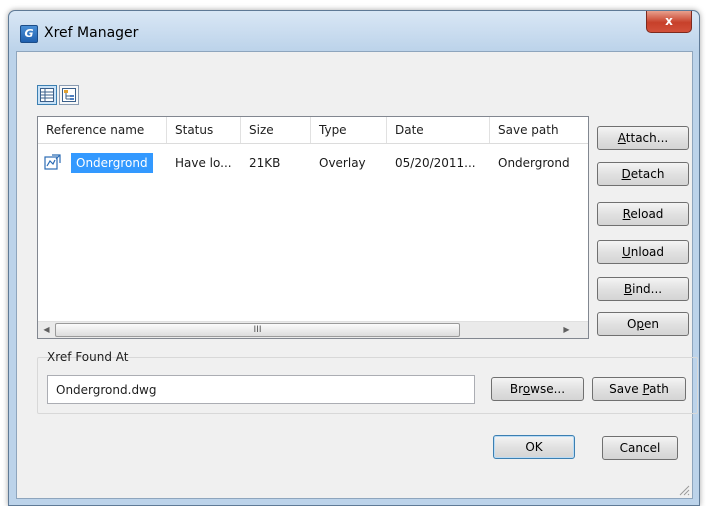 This screenshot has width=706, height=506. I want to click on reload-button: Reload, so click(643, 214).